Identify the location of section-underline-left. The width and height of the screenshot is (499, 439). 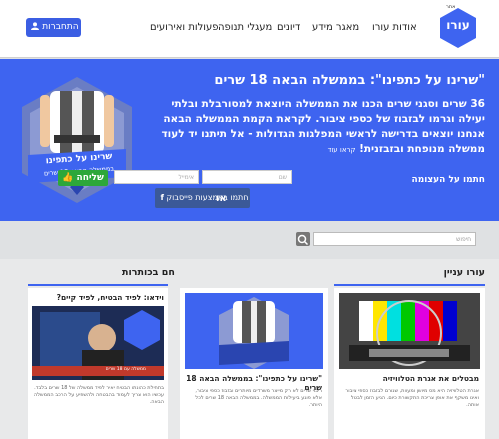
(98, 285).